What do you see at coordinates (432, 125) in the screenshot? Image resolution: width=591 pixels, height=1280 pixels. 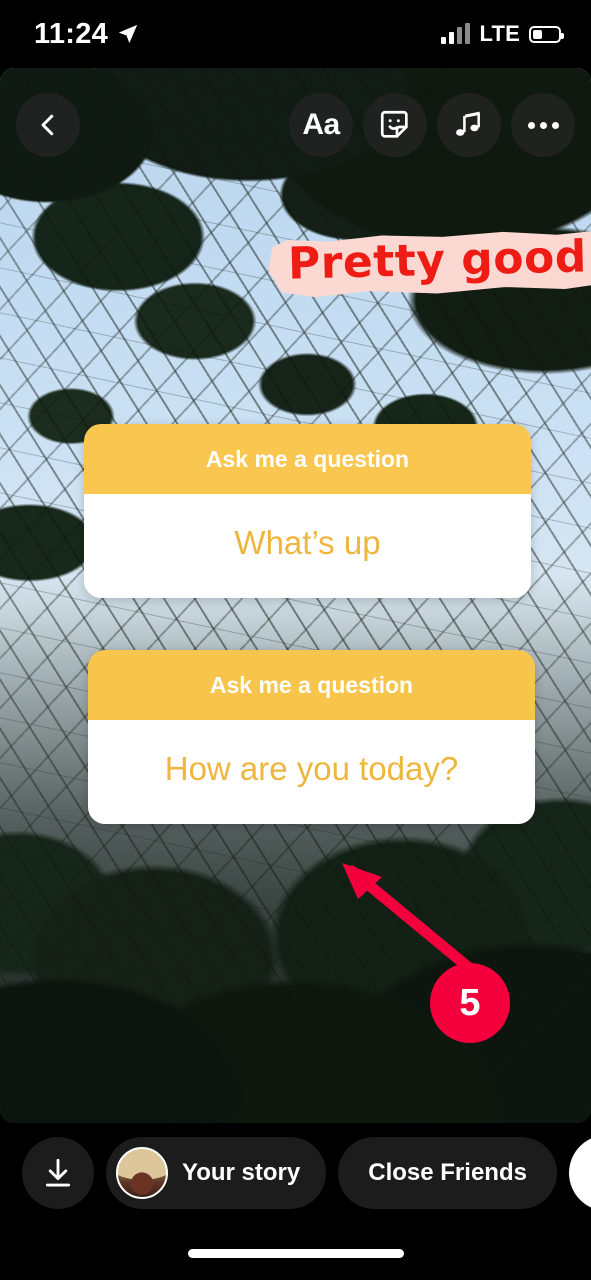 I see `toolbar-tools: Aa` at bounding box center [432, 125].